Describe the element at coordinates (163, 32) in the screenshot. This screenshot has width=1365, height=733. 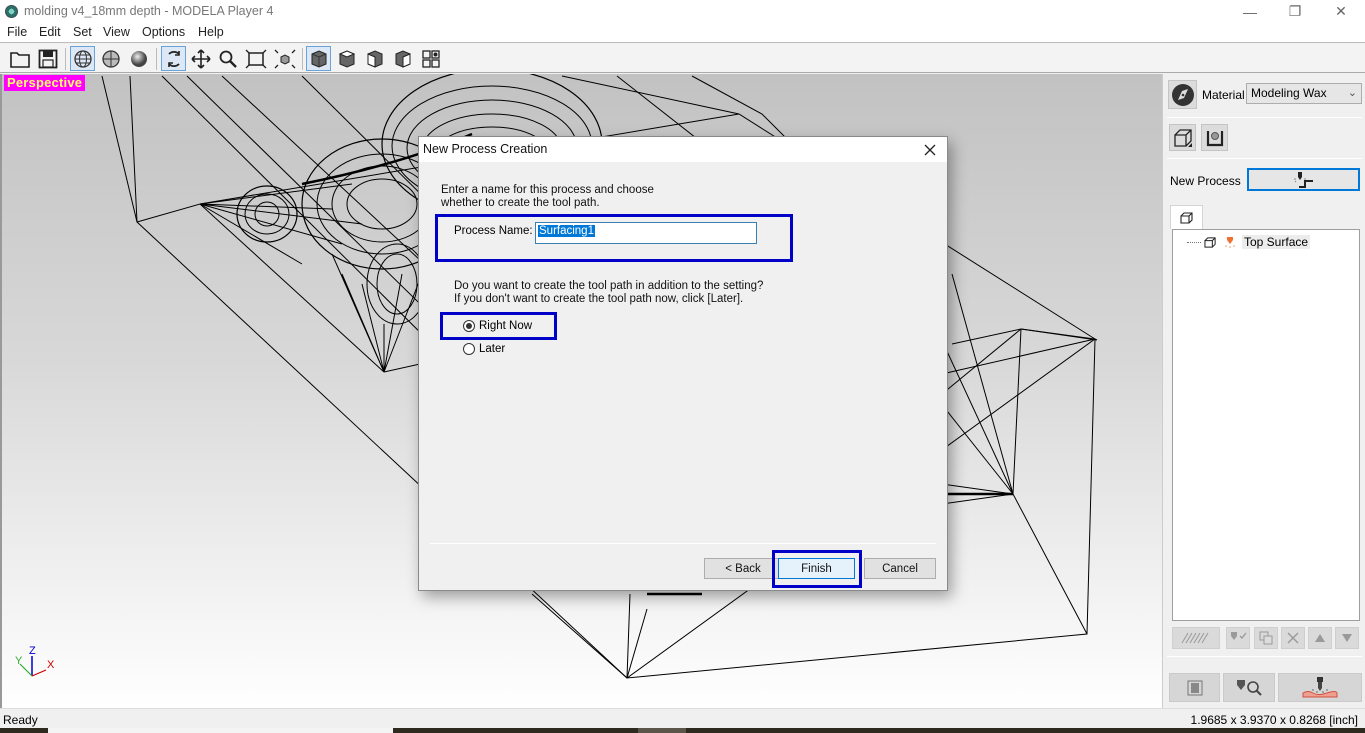
I see `menu-options: Options` at that location.